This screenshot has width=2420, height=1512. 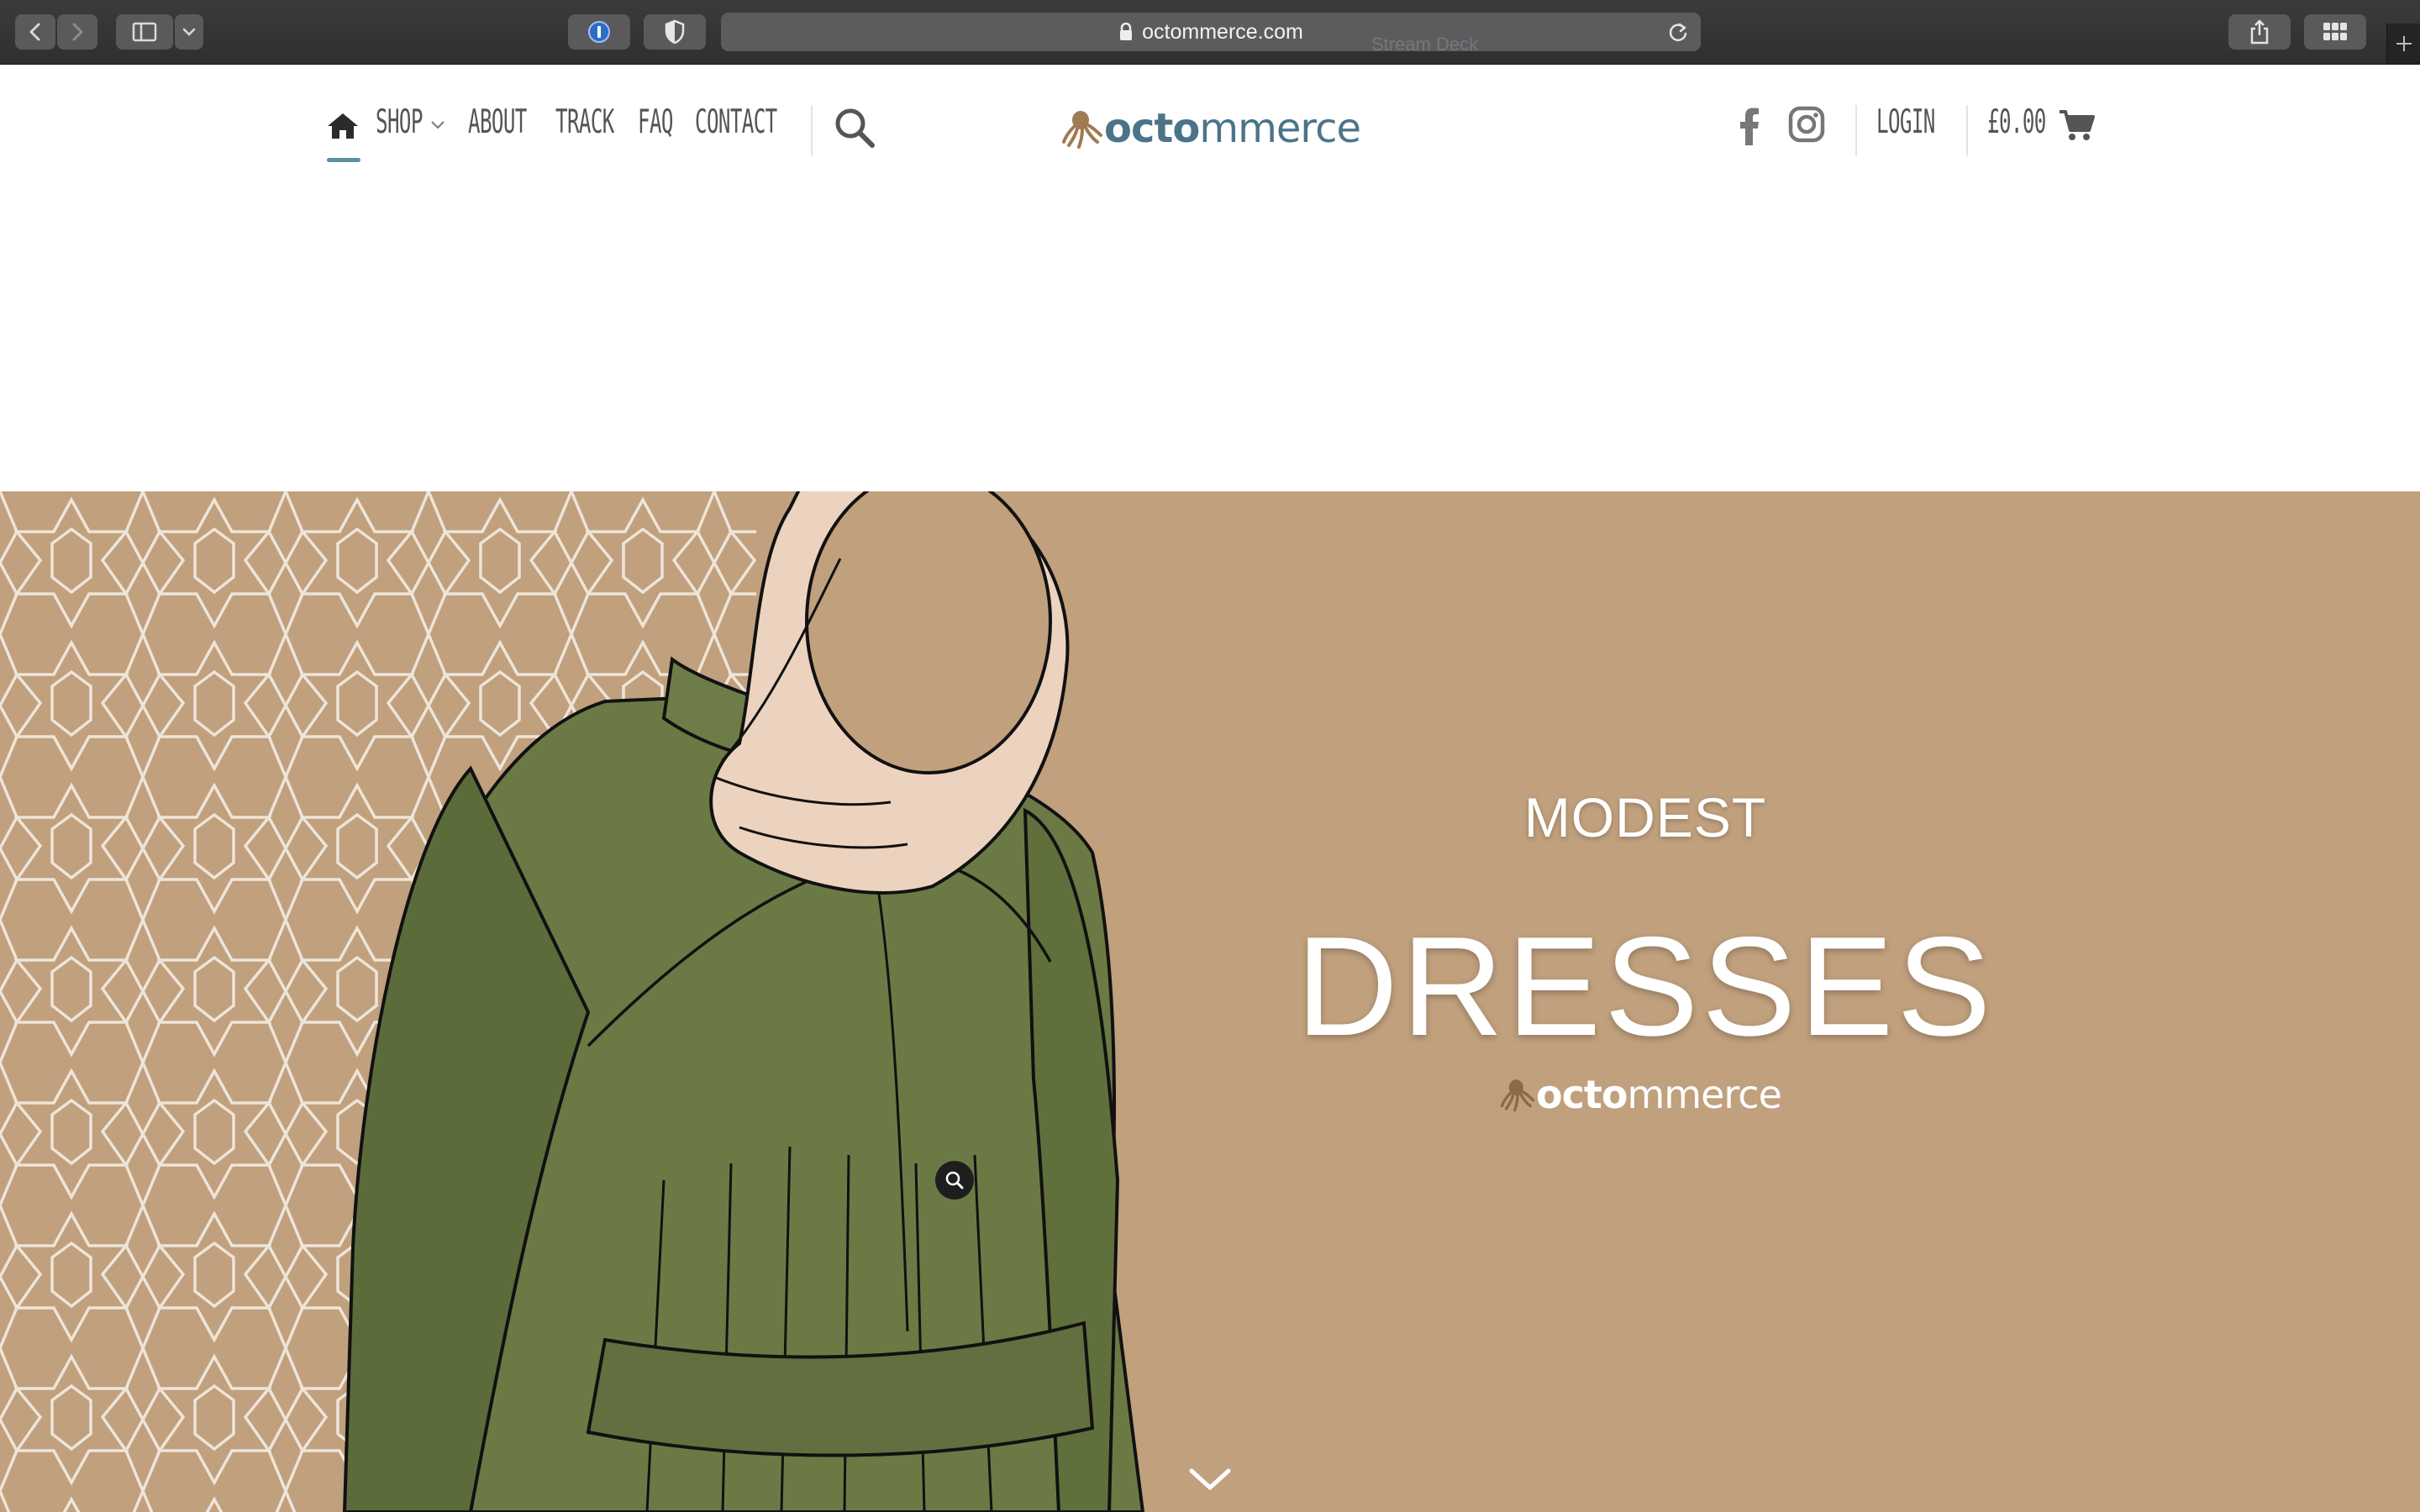 I want to click on url-text: octommerce.com, so click(x=1223, y=31).